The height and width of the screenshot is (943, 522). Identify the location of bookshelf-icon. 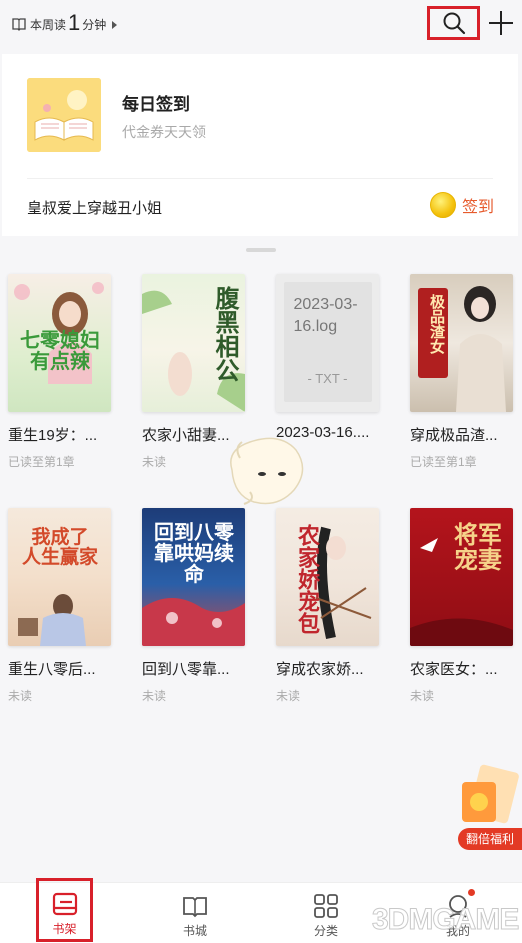
(64, 904).